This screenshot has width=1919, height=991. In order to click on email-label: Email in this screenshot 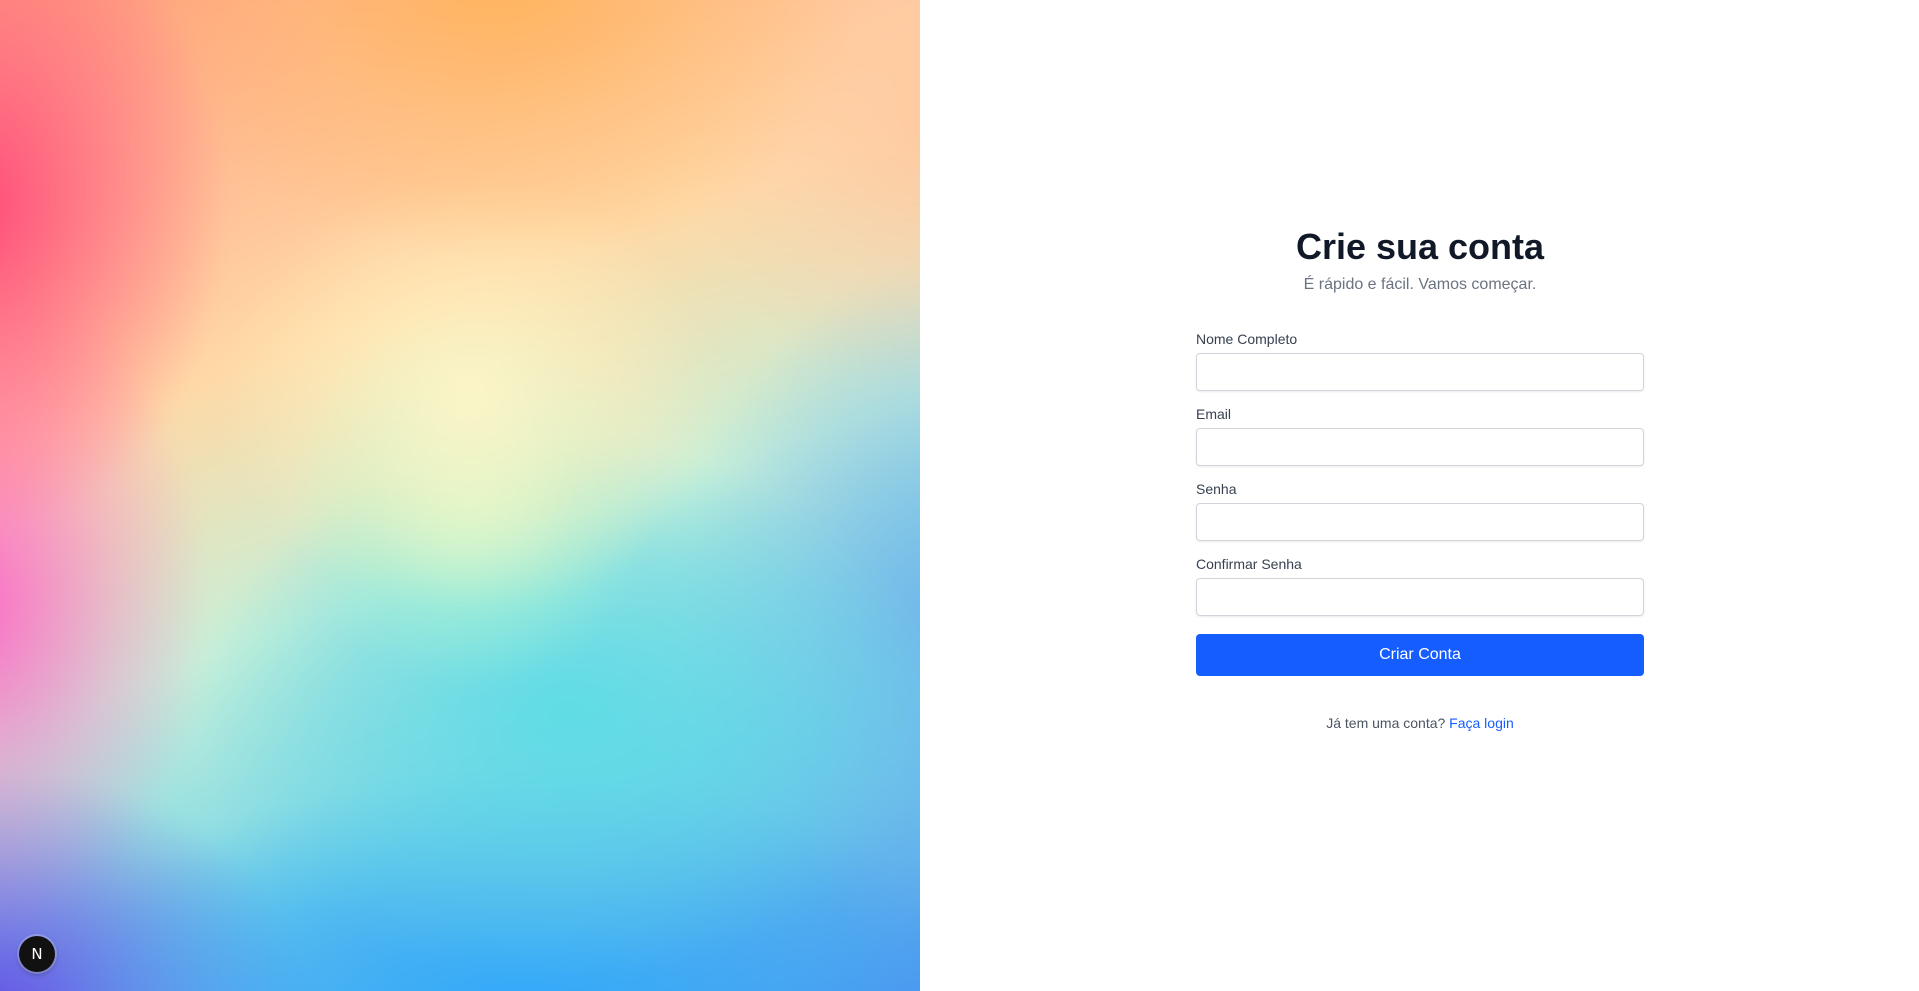, I will do `click(1214, 414)`.